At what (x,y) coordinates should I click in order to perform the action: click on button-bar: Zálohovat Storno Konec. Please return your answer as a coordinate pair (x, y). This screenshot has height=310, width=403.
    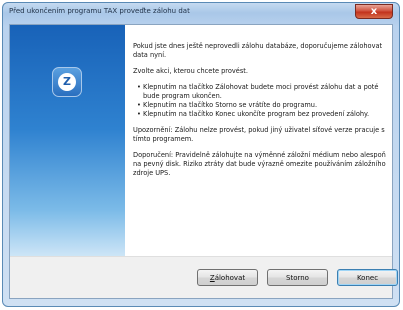
    Looking at the image, I should click on (204, 277).